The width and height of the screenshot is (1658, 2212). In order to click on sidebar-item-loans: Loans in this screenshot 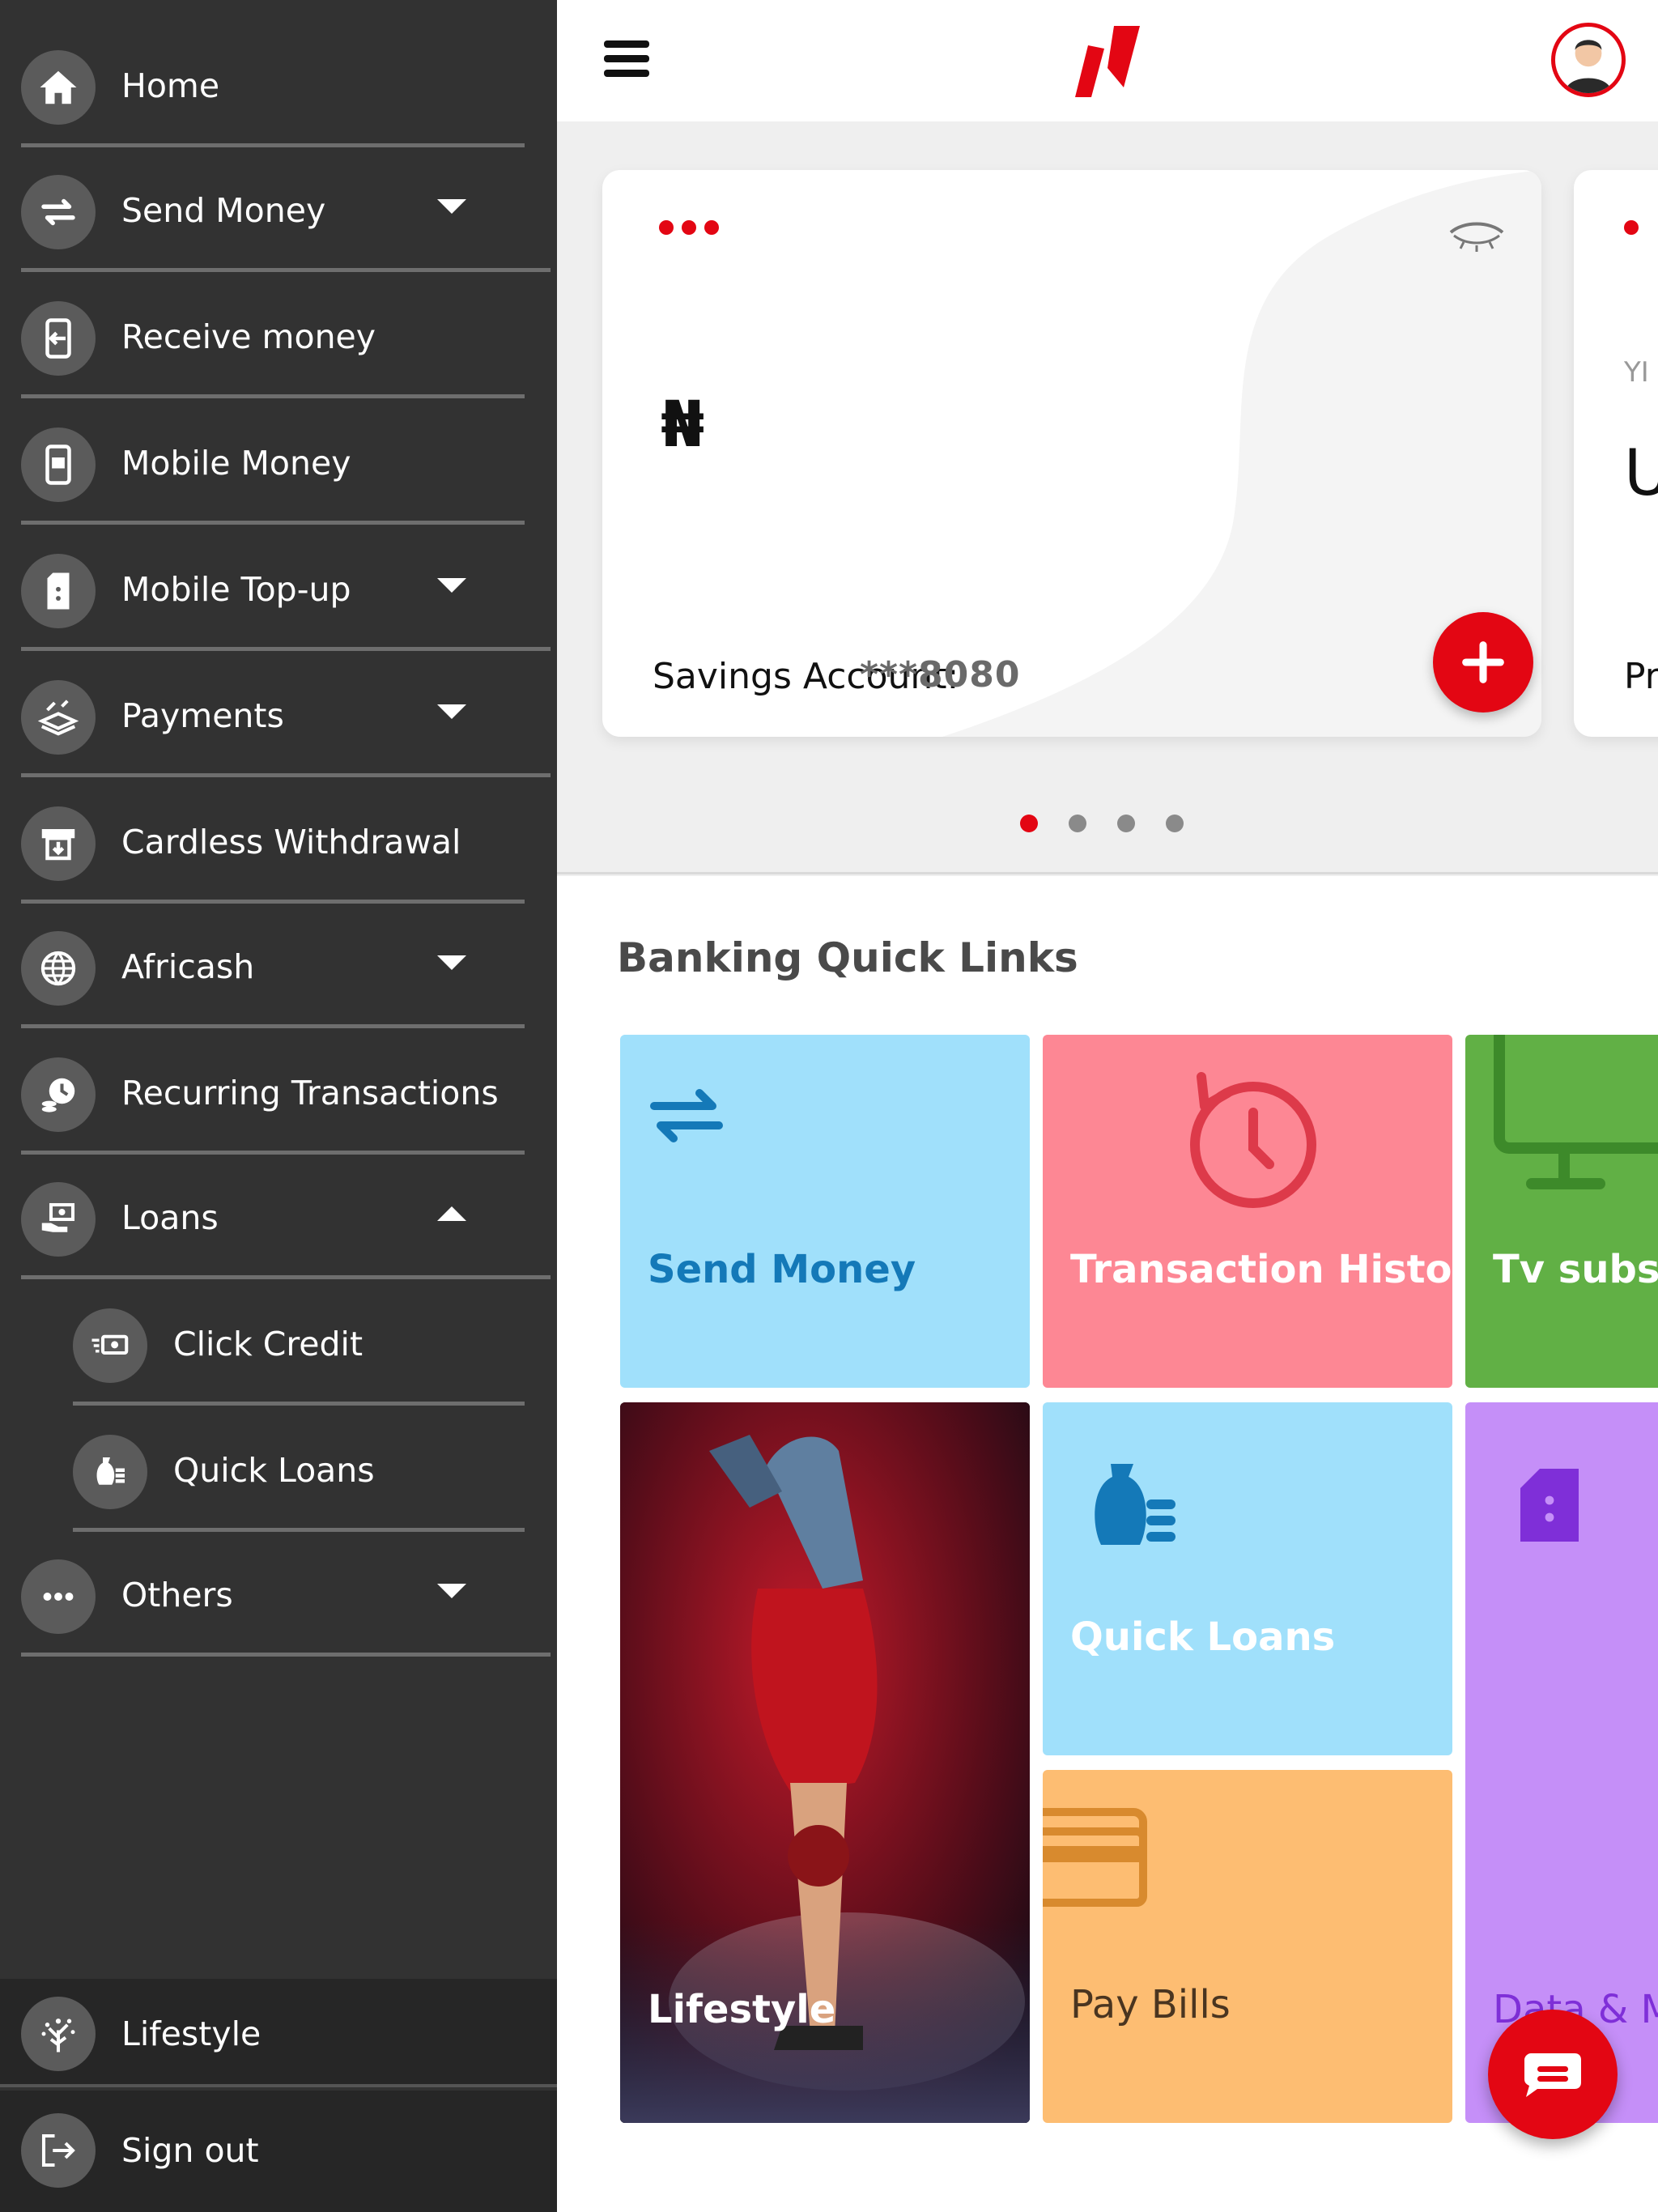, I will do `click(278, 1219)`.